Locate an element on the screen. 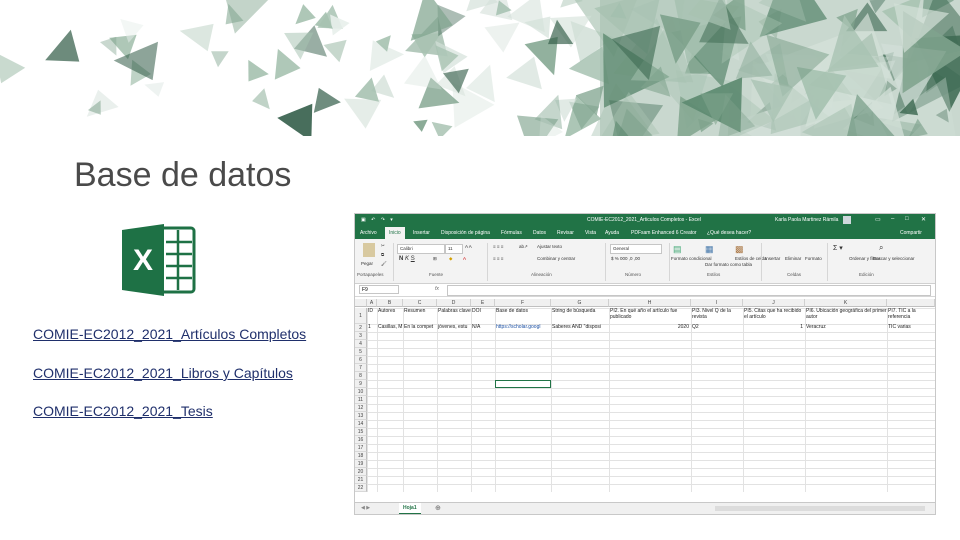 The width and height of the screenshot is (960, 540). row-header: 20 is located at coordinates (361, 472).